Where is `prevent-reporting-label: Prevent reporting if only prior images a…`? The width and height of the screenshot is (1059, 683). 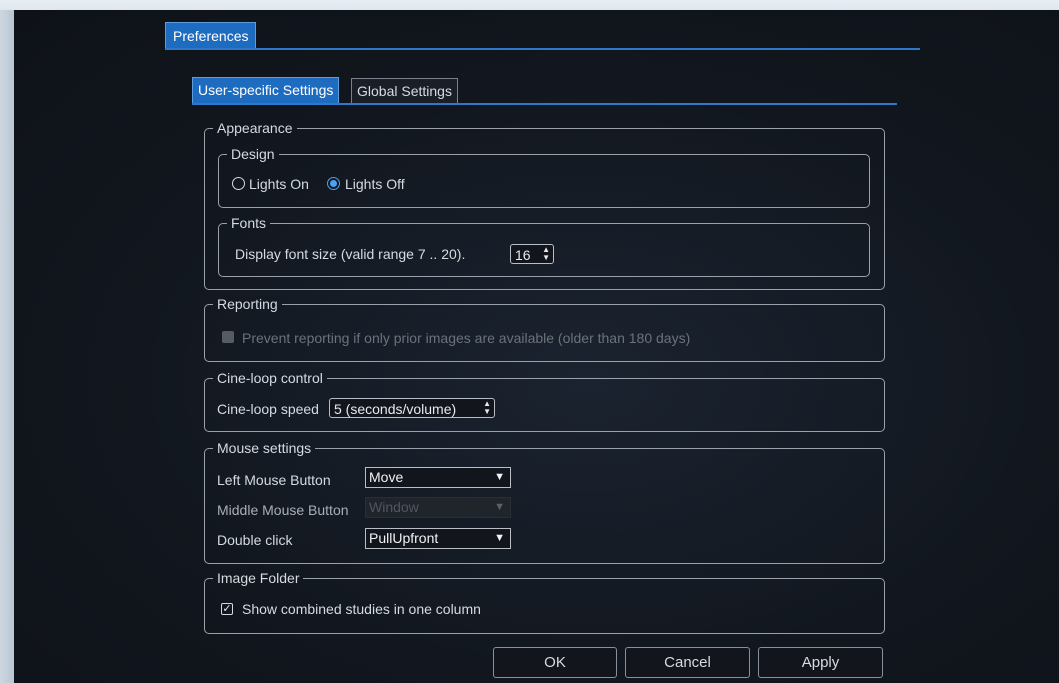
prevent-reporting-label: Prevent reporting if only prior images a… is located at coordinates (466, 338).